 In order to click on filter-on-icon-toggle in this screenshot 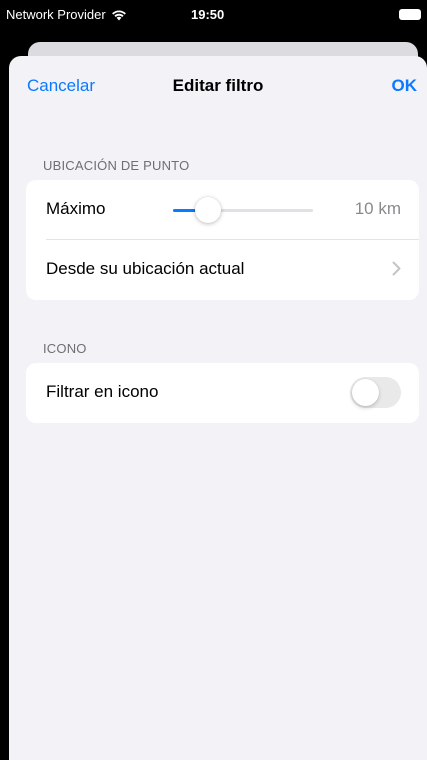, I will do `click(375, 392)`.